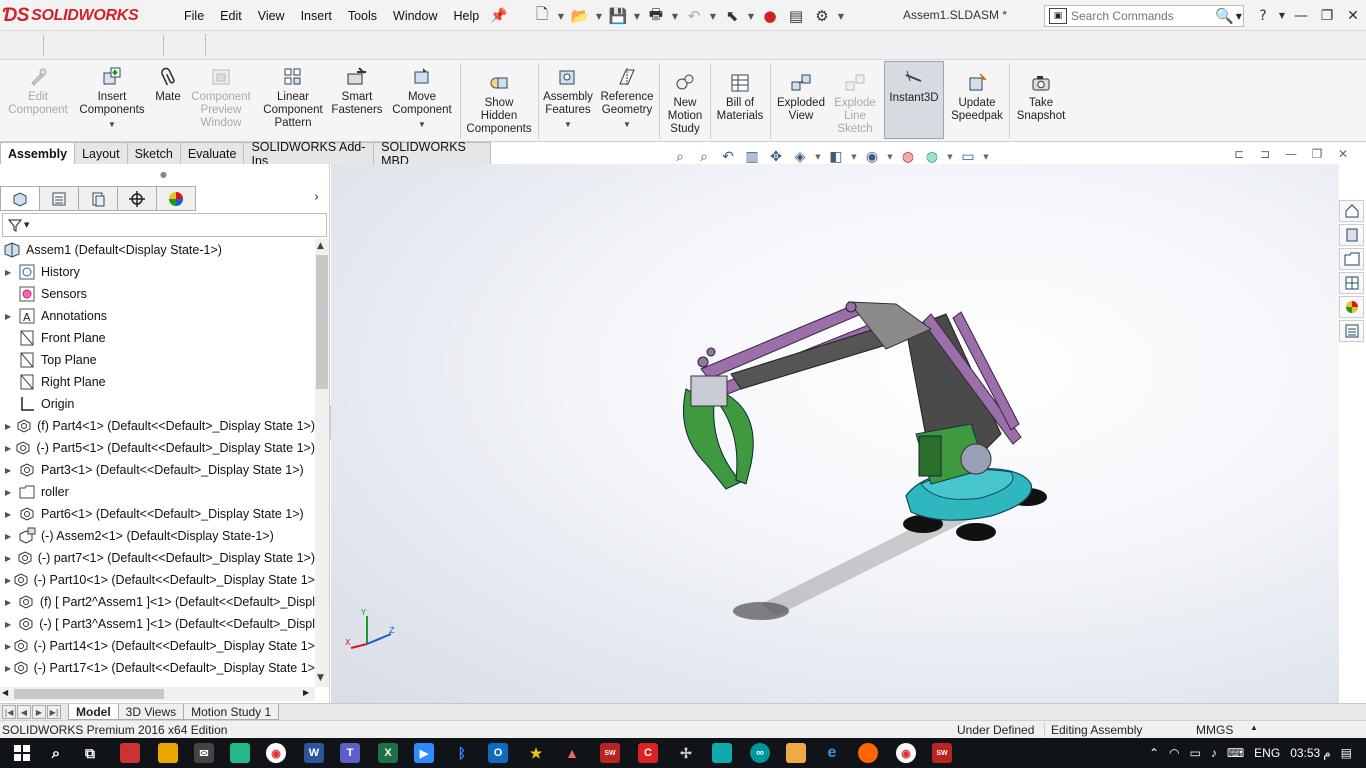 The image size is (1366, 768). I want to click on linear-component-pattern-button: Linear Component Pattern, so click(293, 98).